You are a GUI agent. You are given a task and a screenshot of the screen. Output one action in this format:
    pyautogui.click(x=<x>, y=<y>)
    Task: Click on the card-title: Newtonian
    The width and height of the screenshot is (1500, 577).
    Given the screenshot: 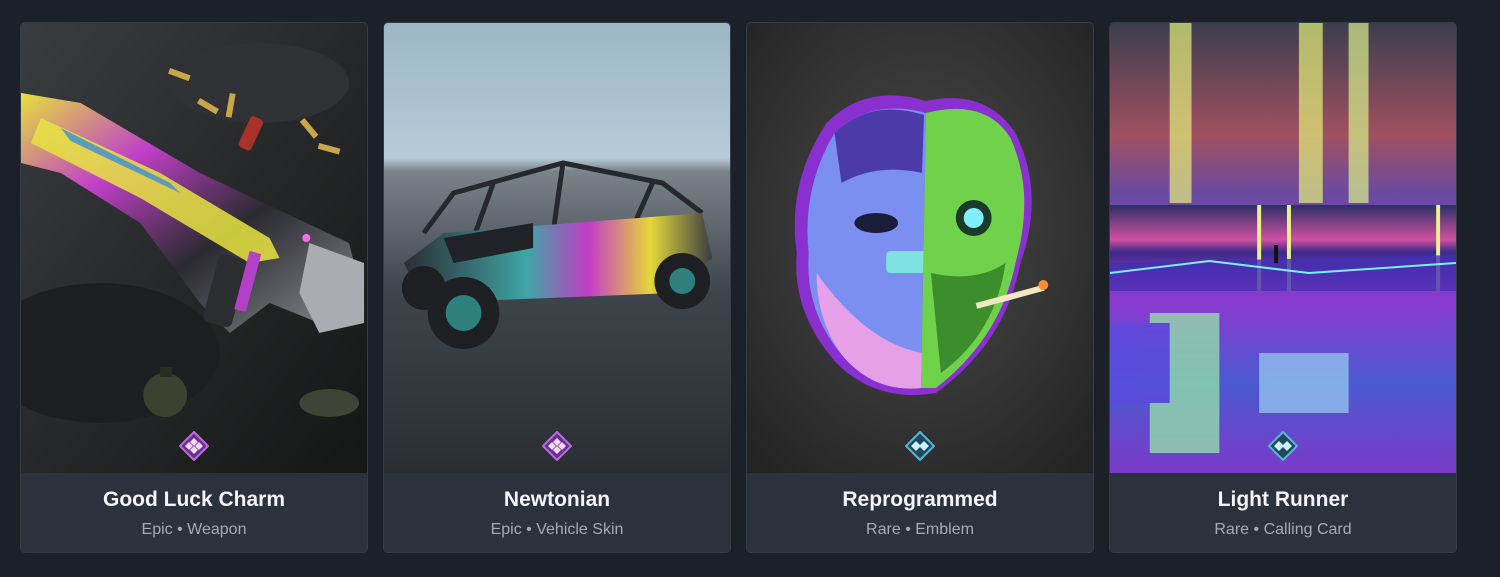 What is the action you would take?
    pyautogui.click(x=557, y=499)
    